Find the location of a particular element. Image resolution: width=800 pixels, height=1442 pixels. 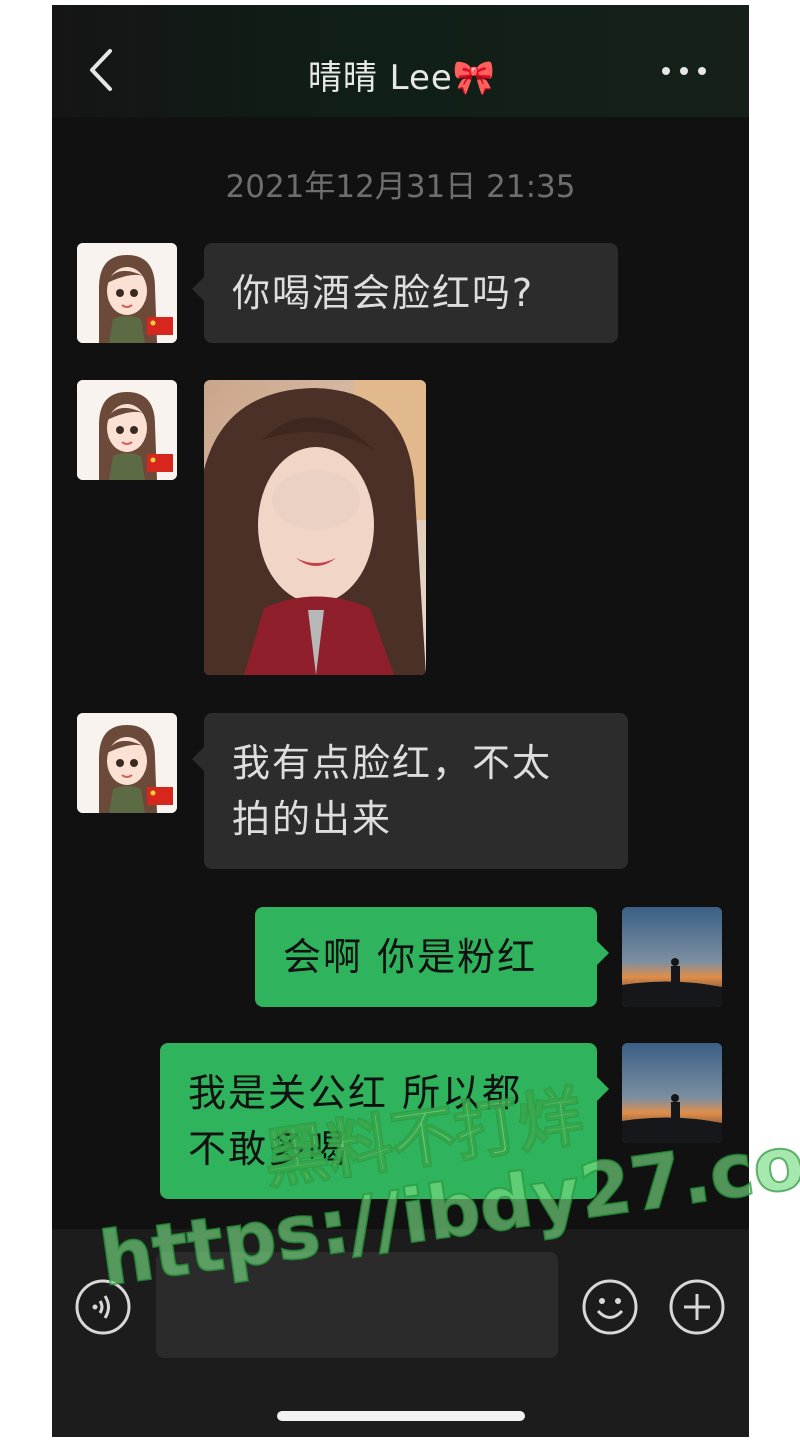

more-icon is located at coordinates (684, 71).